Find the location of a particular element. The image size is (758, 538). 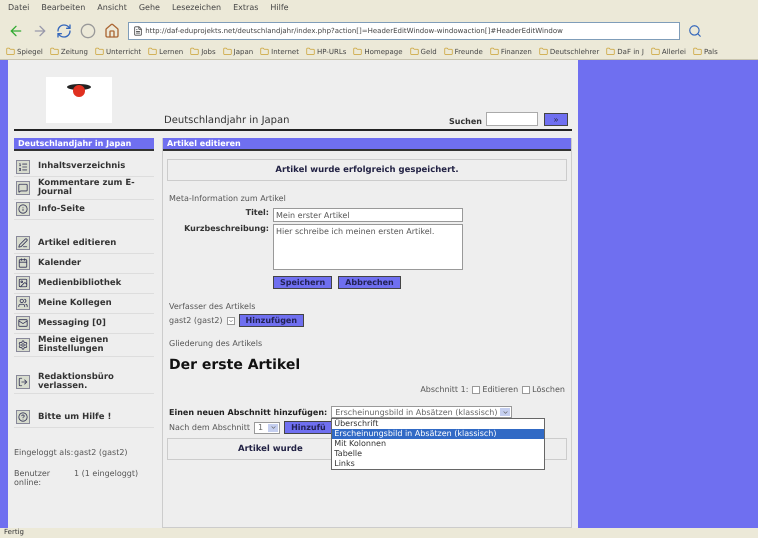

sidebar-item: Artikel editieren is located at coordinates (84, 244).